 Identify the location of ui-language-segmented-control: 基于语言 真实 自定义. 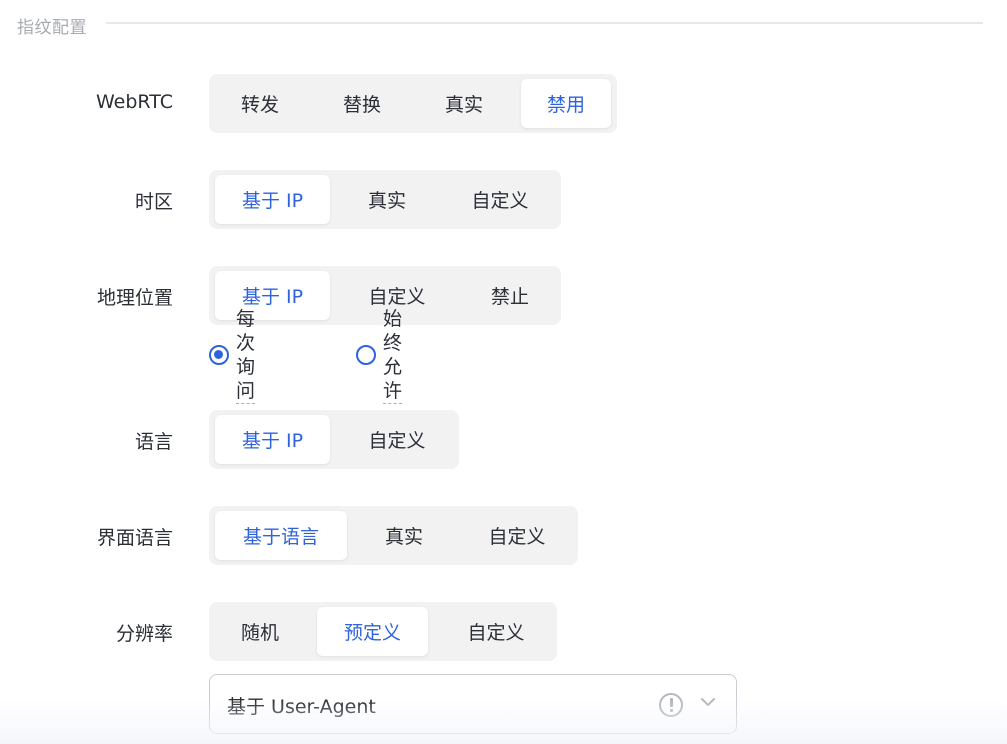
(393, 535).